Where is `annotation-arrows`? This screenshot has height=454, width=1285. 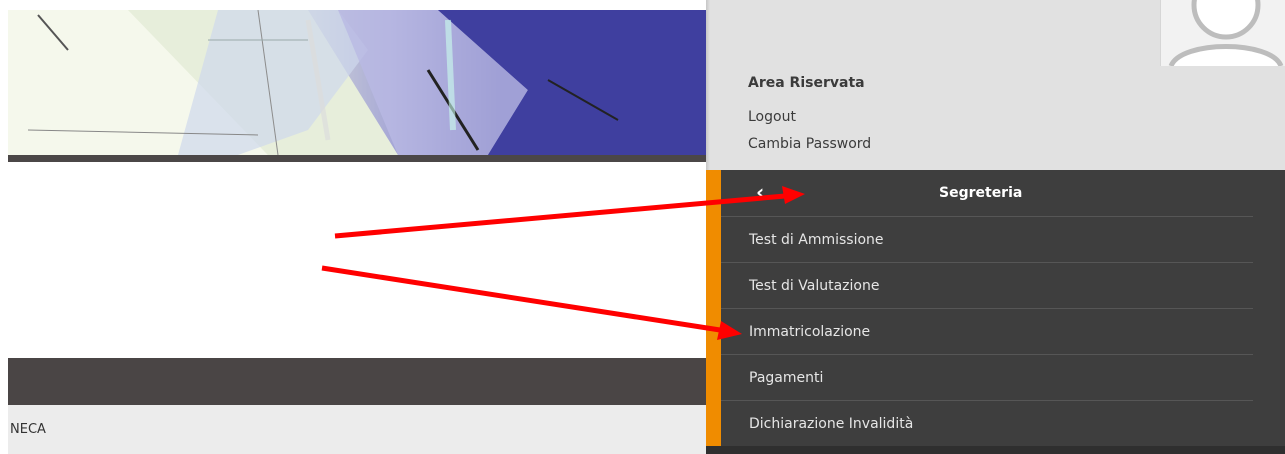
annotation-arrows is located at coordinates (563, 263).